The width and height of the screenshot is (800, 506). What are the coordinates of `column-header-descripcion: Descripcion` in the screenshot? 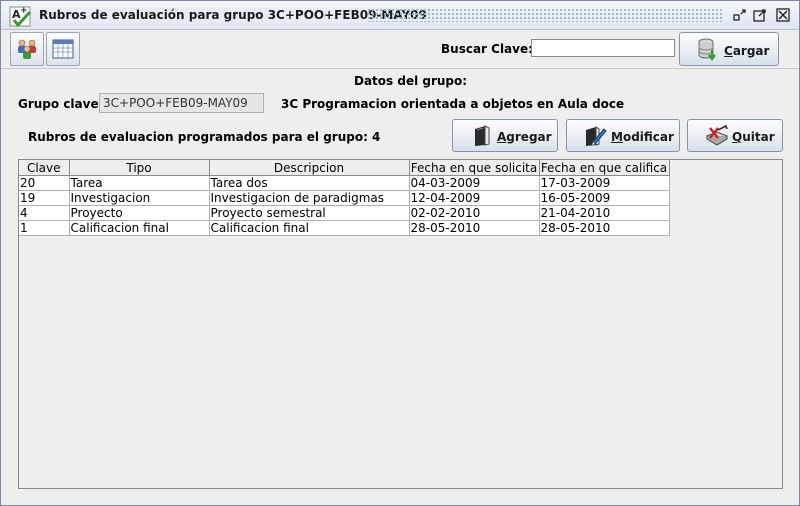 It's located at (309, 168).